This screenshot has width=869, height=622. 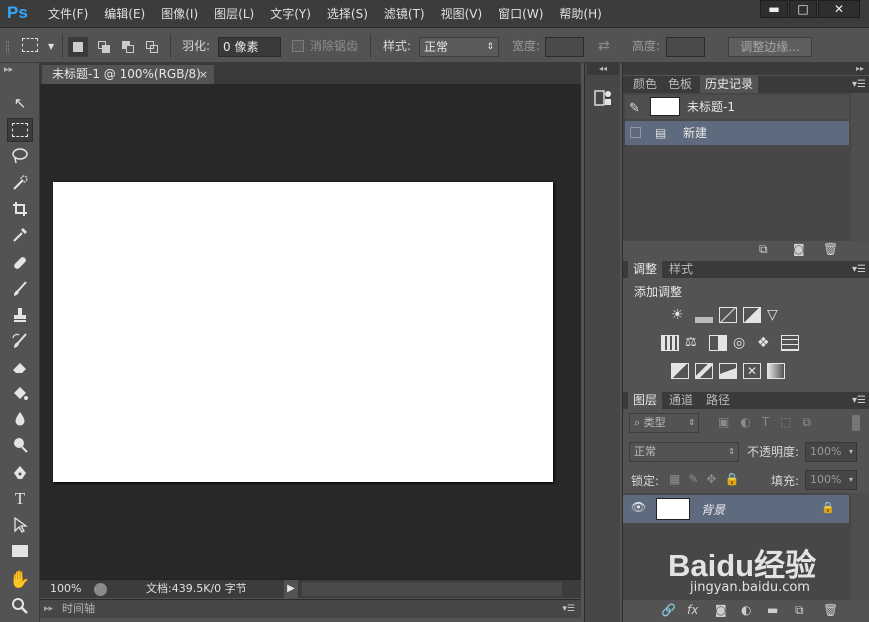 I want to click on layer-filter-select: ⌕ 类型 ⇕, so click(x=664, y=423).